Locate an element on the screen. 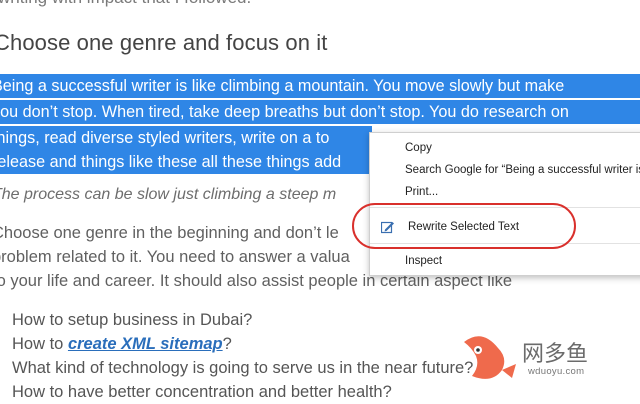 The image size is (640, 404). list-item-text: How to is located at coordinates (40, 344).